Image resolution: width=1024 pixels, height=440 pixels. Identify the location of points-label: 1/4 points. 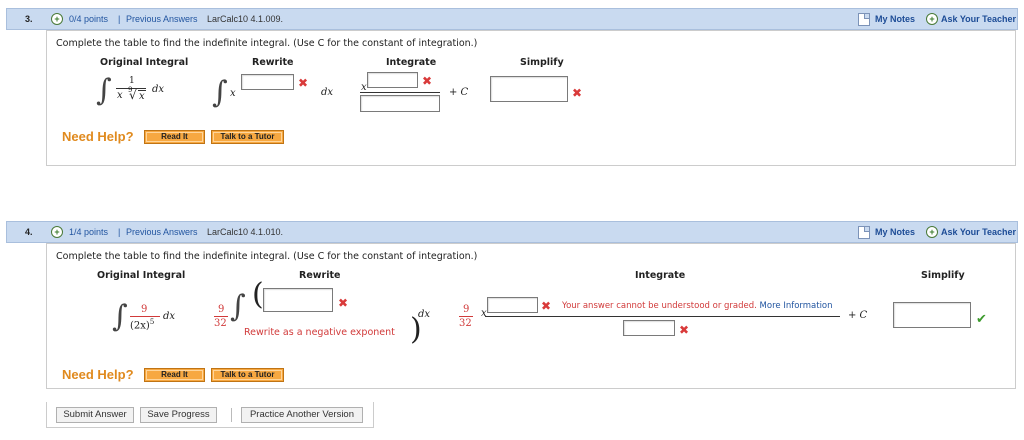
(89, 232).